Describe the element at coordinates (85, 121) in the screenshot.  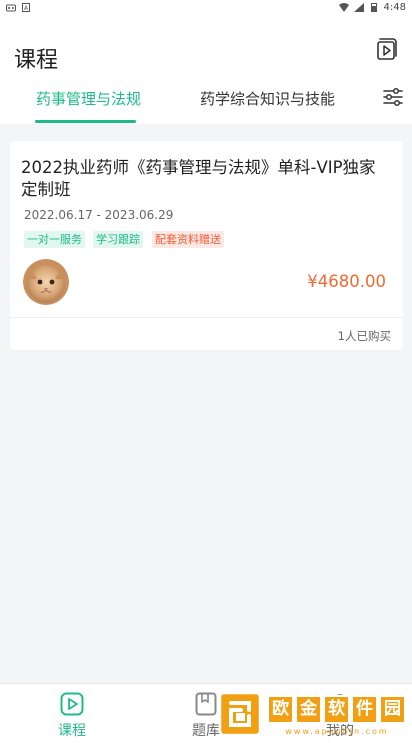
I see `active-tab-indicator` at that location.